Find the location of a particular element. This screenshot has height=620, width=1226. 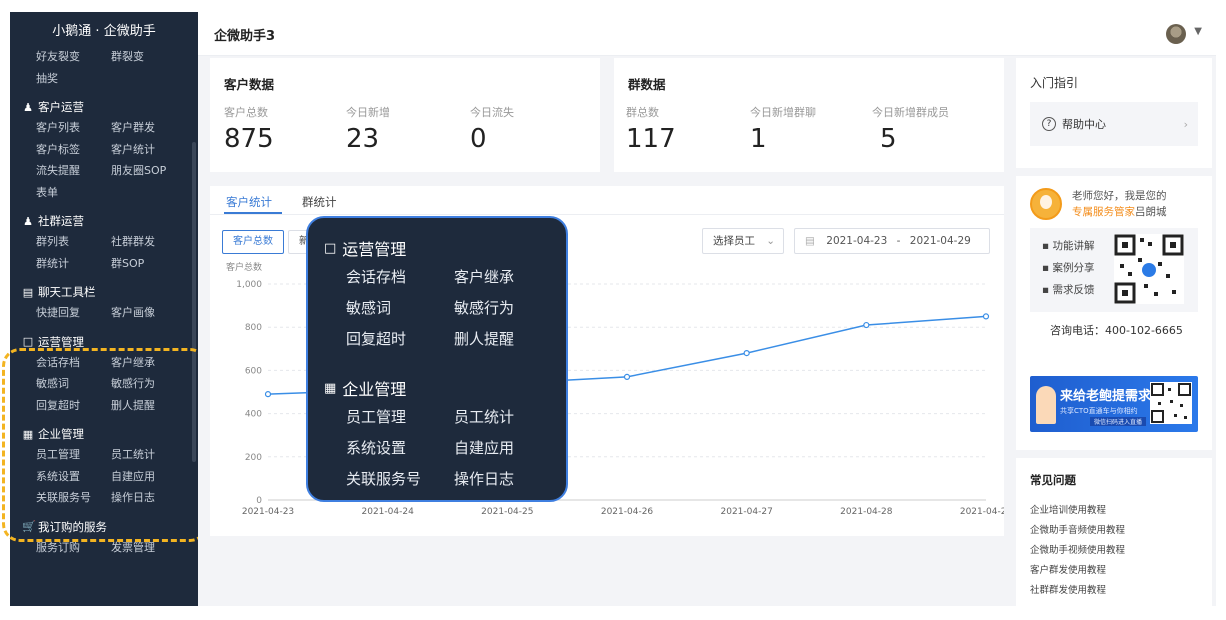

x-tick-label: 2021-04-29 is located at coordinates (982, 512).